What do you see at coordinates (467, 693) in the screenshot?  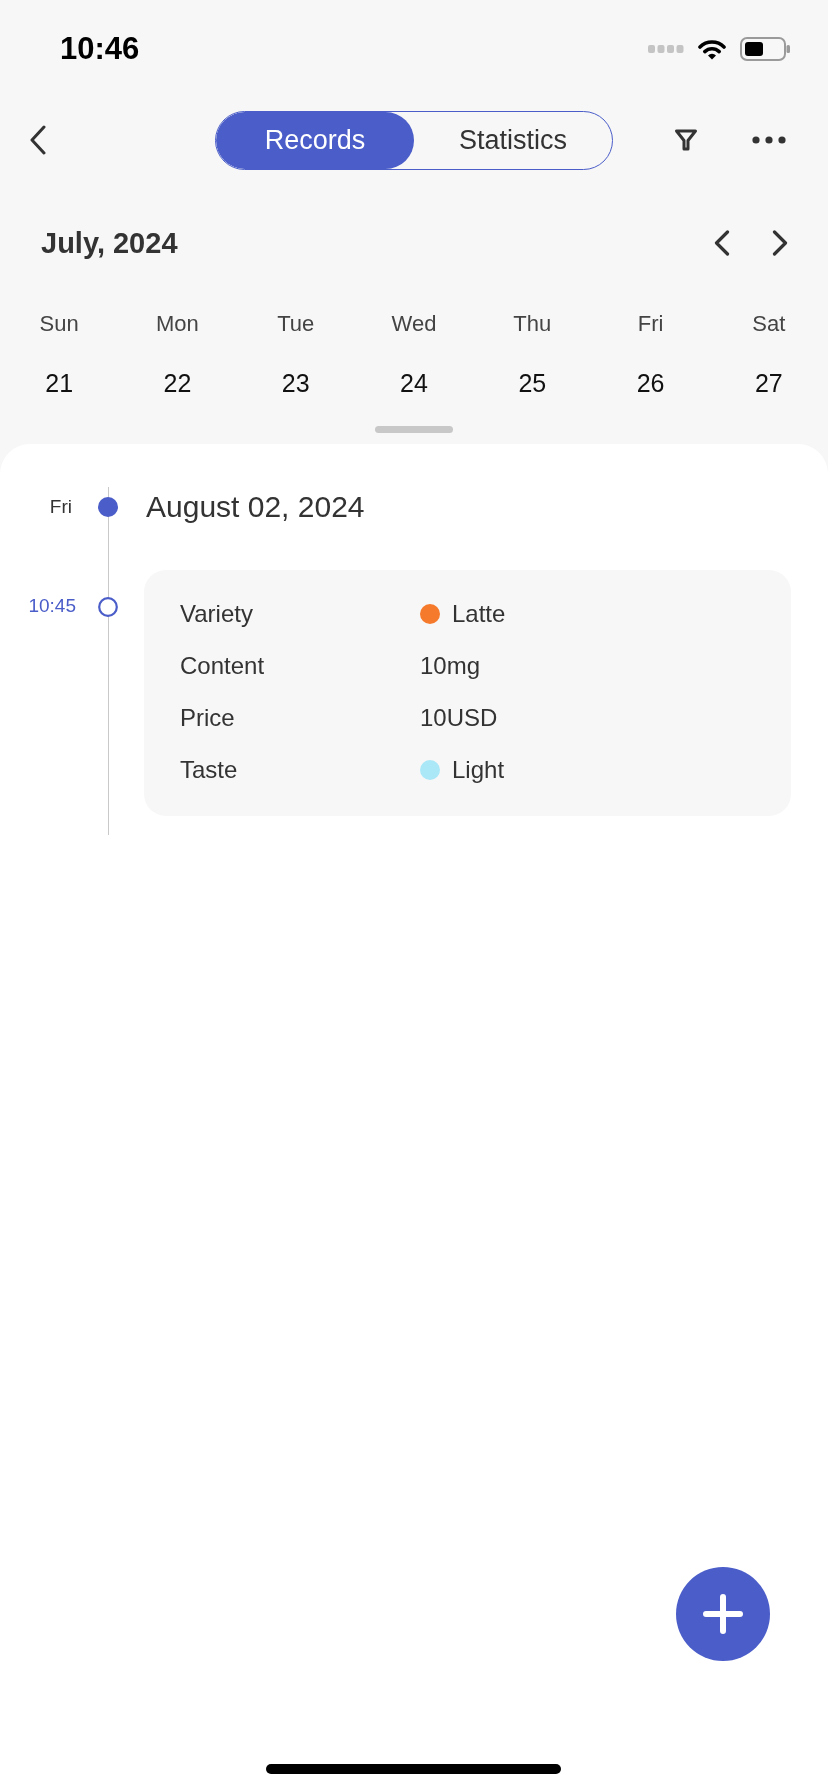 I see `record-card: Variety Latte Content 10mg Price 10USD Taste Light` at bounding box center [467, 693].